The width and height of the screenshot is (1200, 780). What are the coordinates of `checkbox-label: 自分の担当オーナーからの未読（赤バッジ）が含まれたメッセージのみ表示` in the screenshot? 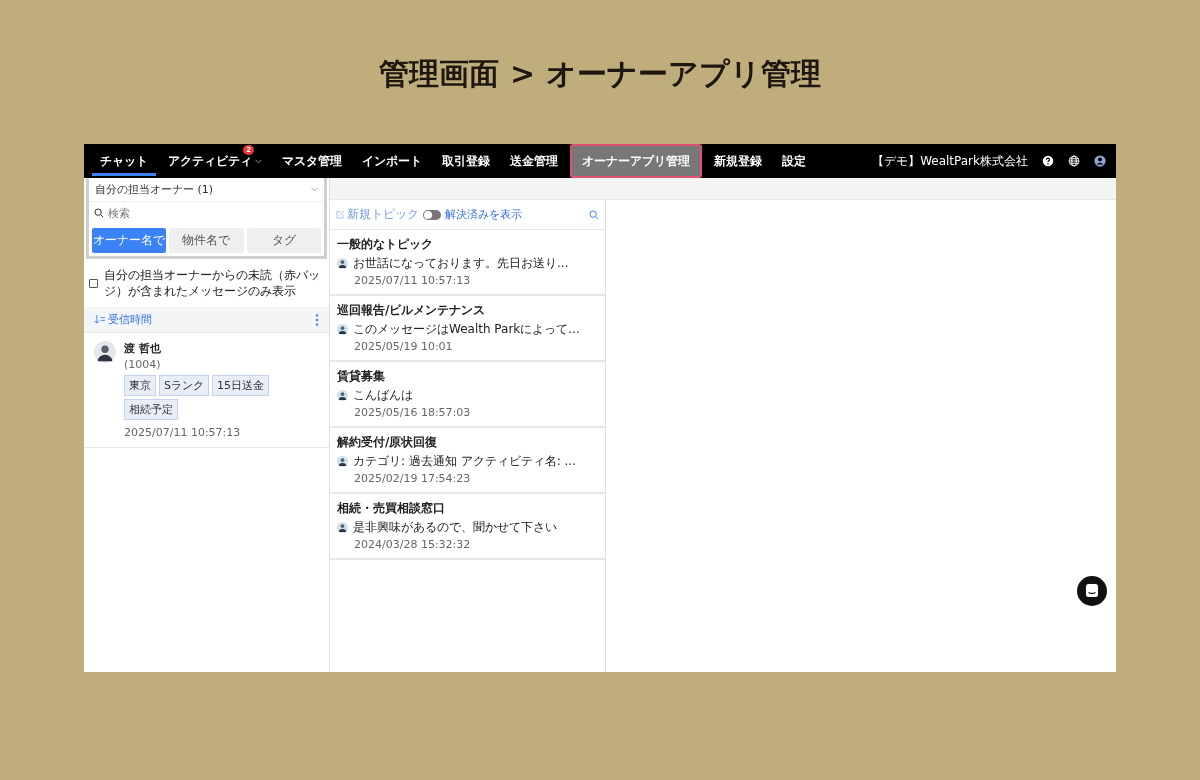 It's located at (212, 283).